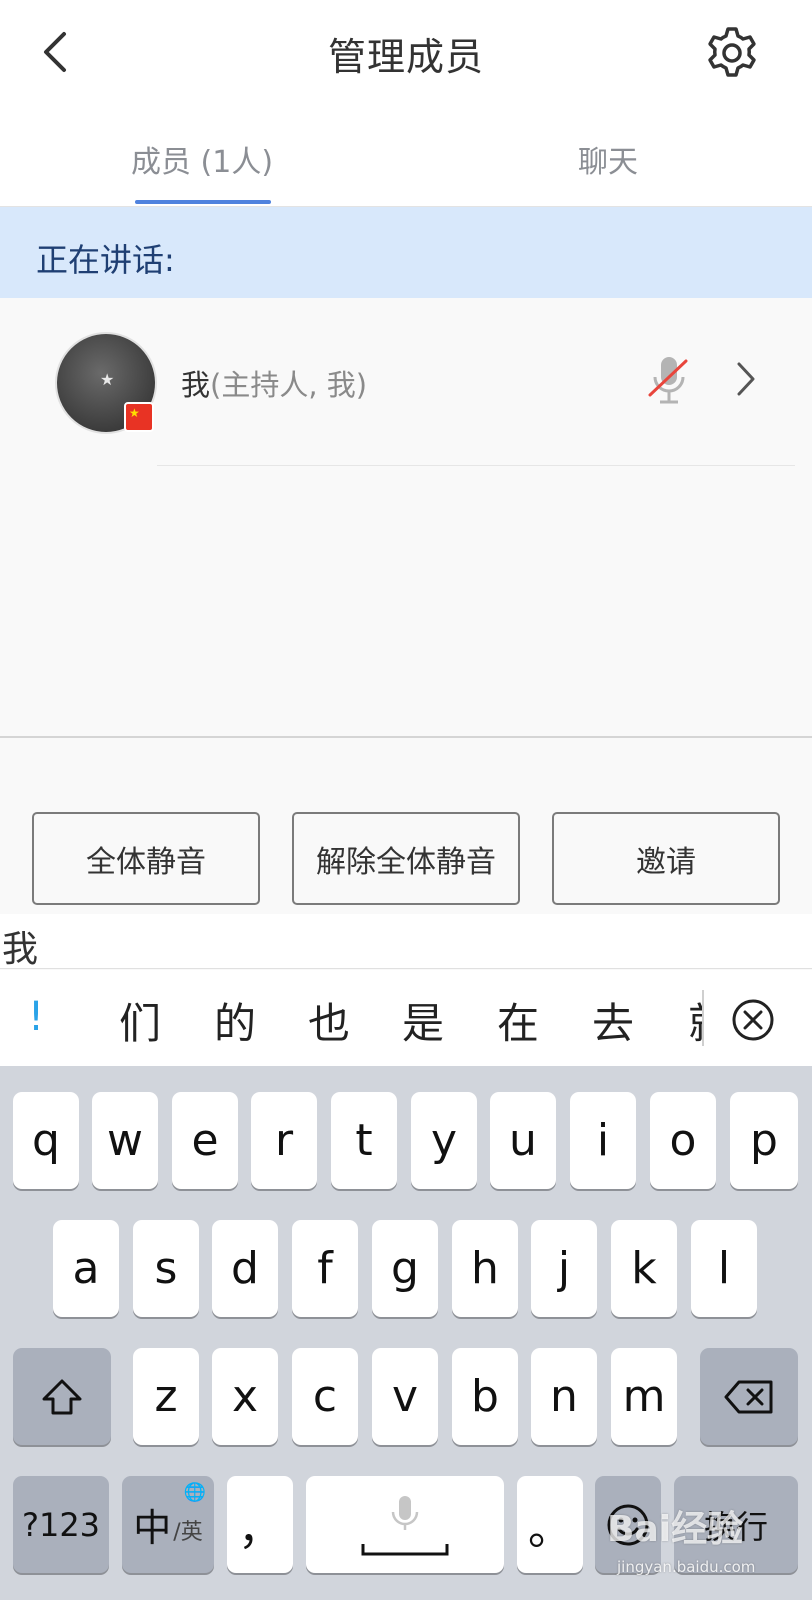 The image size is (812, 1600). Describe the element at coordinates (613, 1020) in the screenshot. I see `candidate-6: 去` at that location.